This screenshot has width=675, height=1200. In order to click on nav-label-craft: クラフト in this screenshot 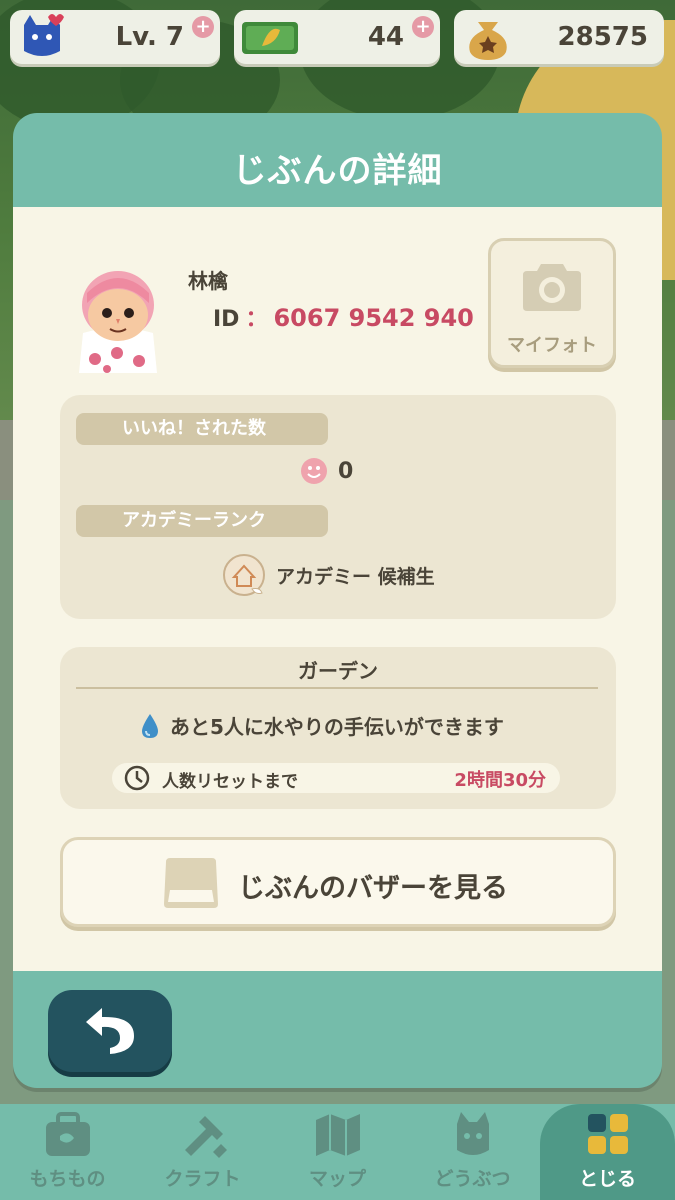, I will do `click(202, 1179)`.